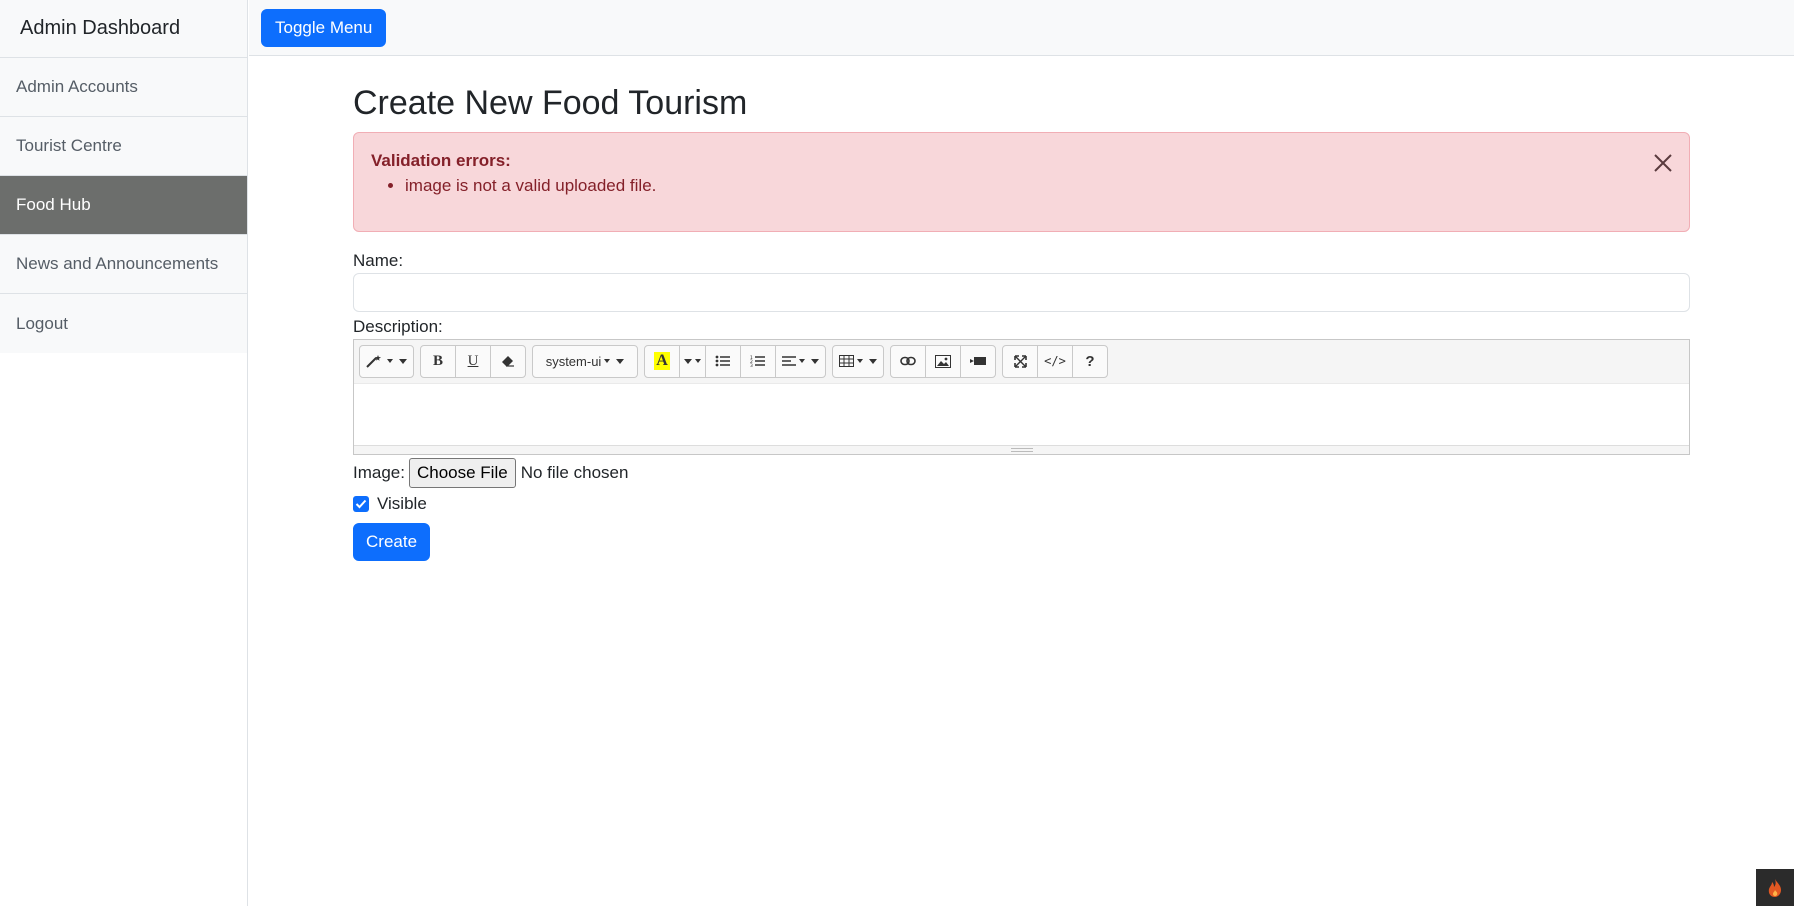 The image size is (1794, 906). I want to click on name-input, so click(1021, 292).